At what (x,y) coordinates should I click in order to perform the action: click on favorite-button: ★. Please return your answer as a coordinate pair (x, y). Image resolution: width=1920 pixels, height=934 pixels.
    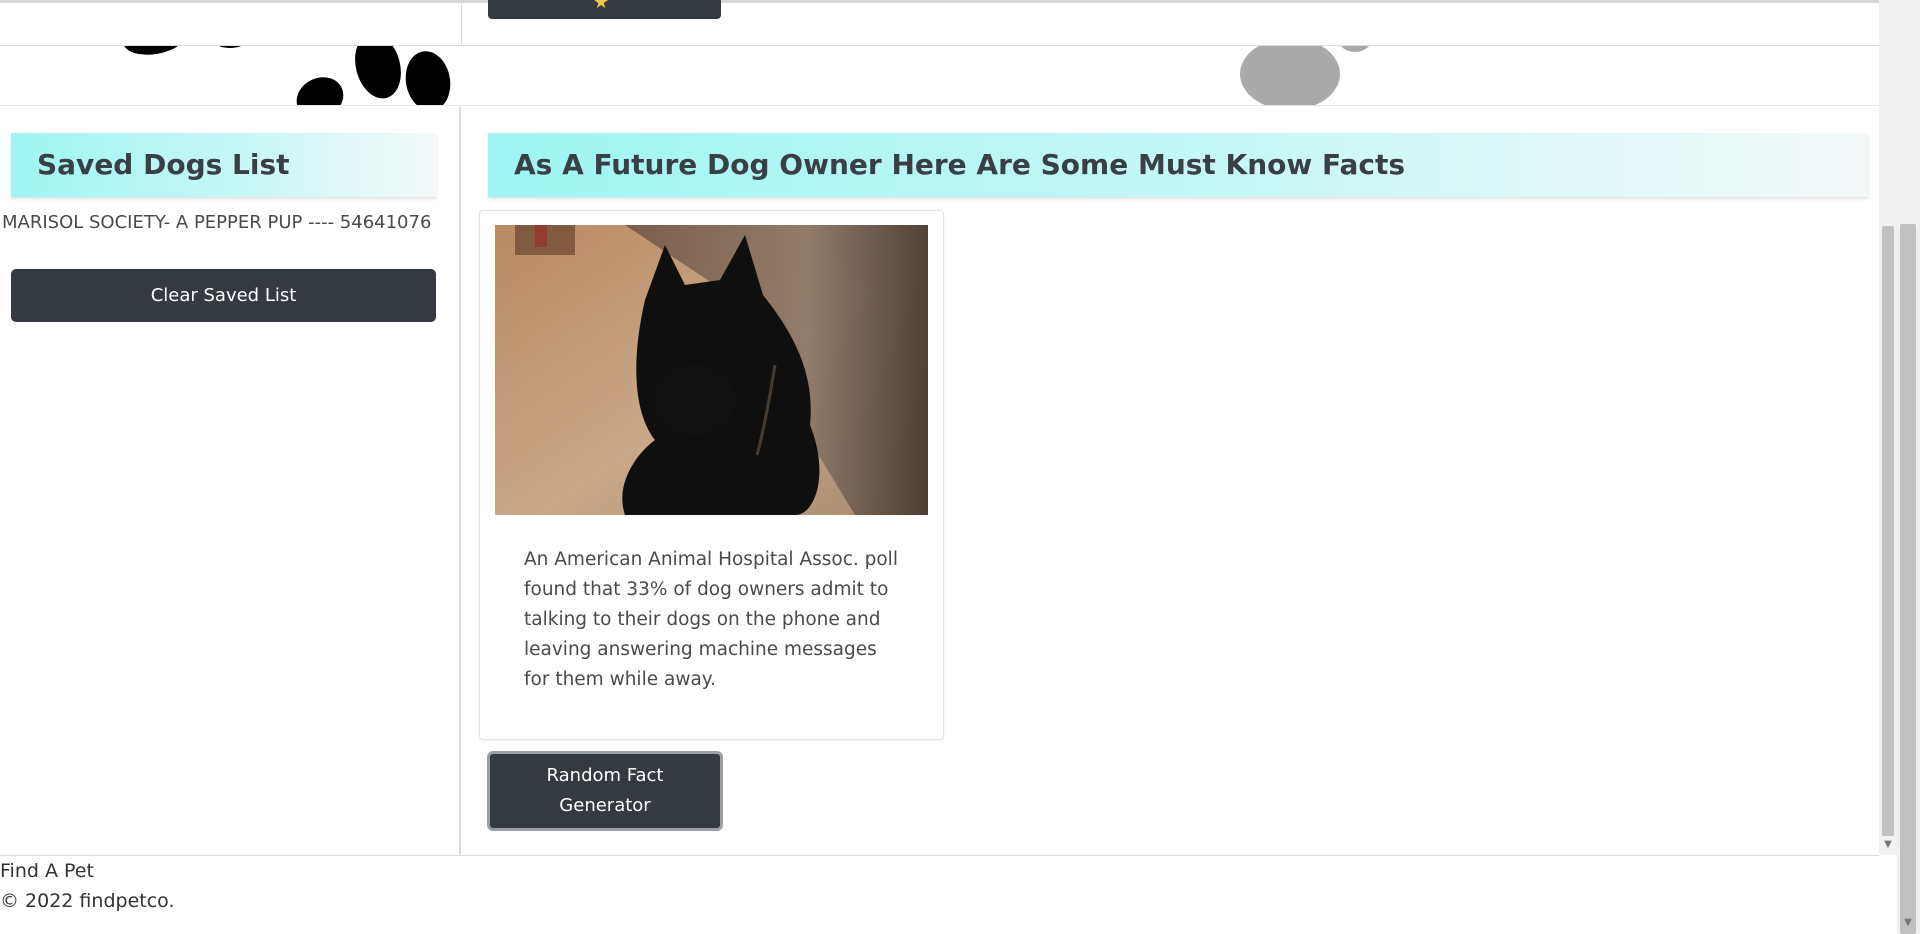
    Looking at the image, I should click on (604, 9).